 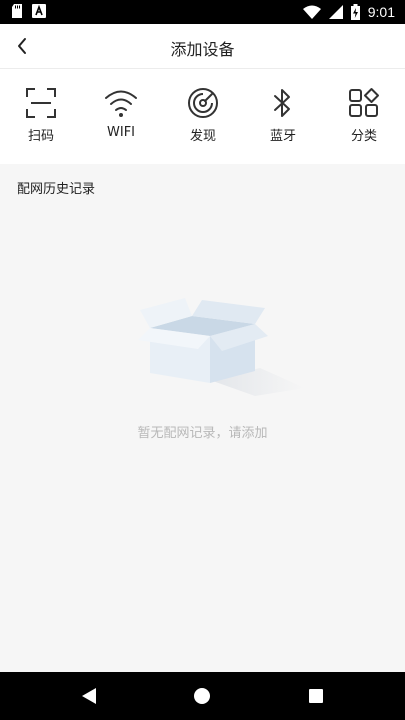 I want to click on nav-back-button, so click(x=89, y=696).